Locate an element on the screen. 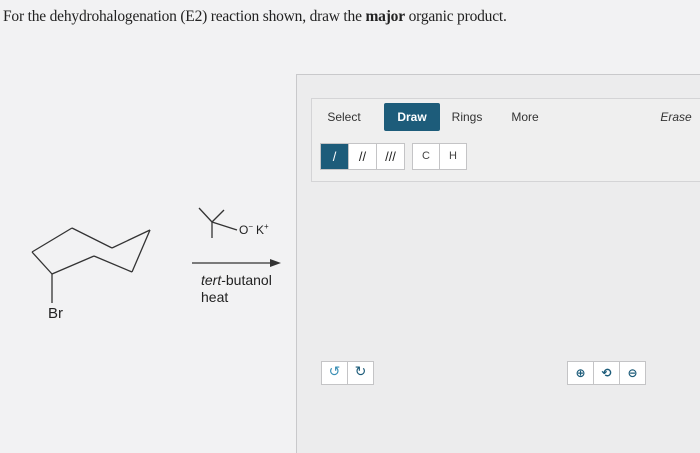  question-emphasis: major is located at coordinates (385, 16).